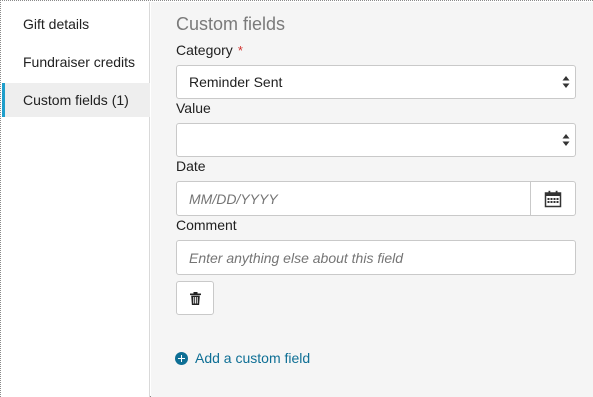  I want to click on sidebar-item-label: Custom fields (1), so click(76, 100).